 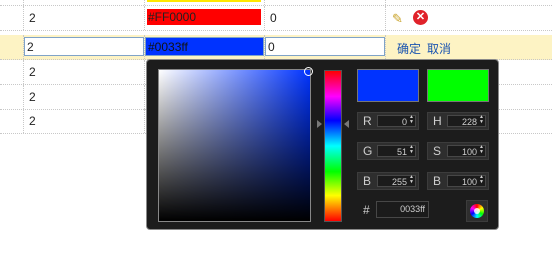 What do you see at coordinates (388, 151) in the screenshot?
I see `green-field: G 51 ▲ ▼` at bounding box center [388, 151].